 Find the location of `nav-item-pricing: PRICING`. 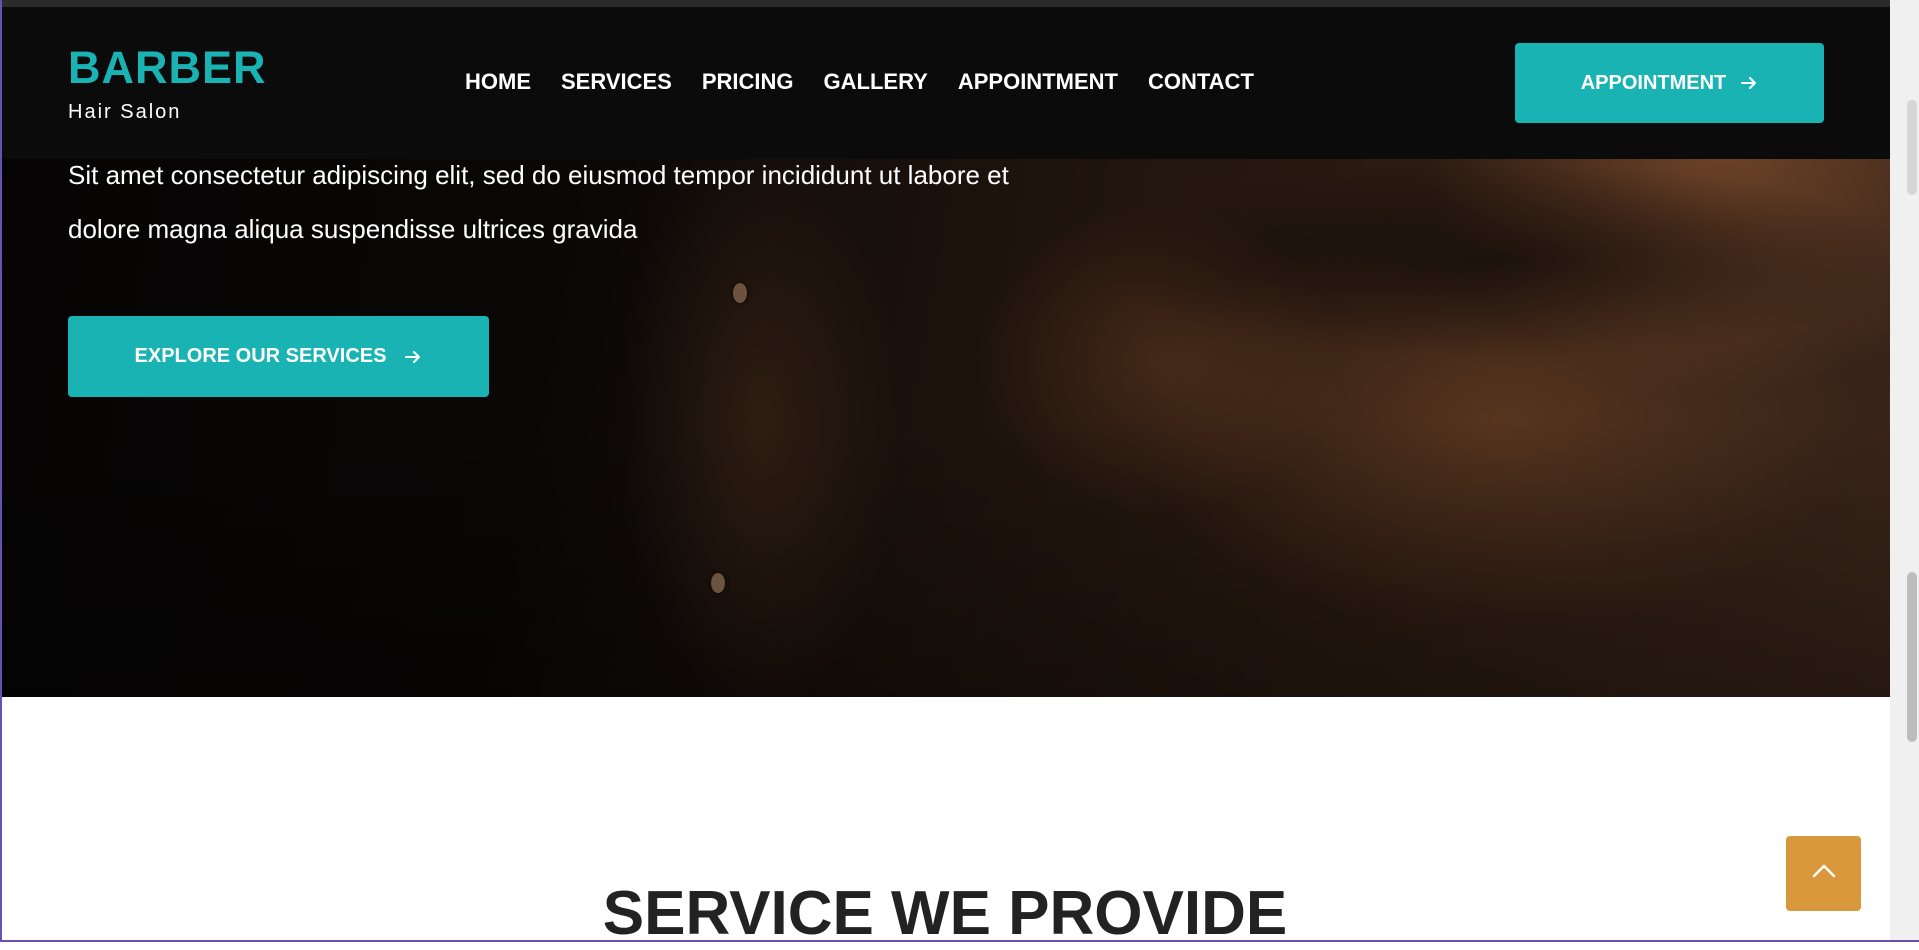

nav-item-pricing: PRICING is located at coordinates (748, 82).